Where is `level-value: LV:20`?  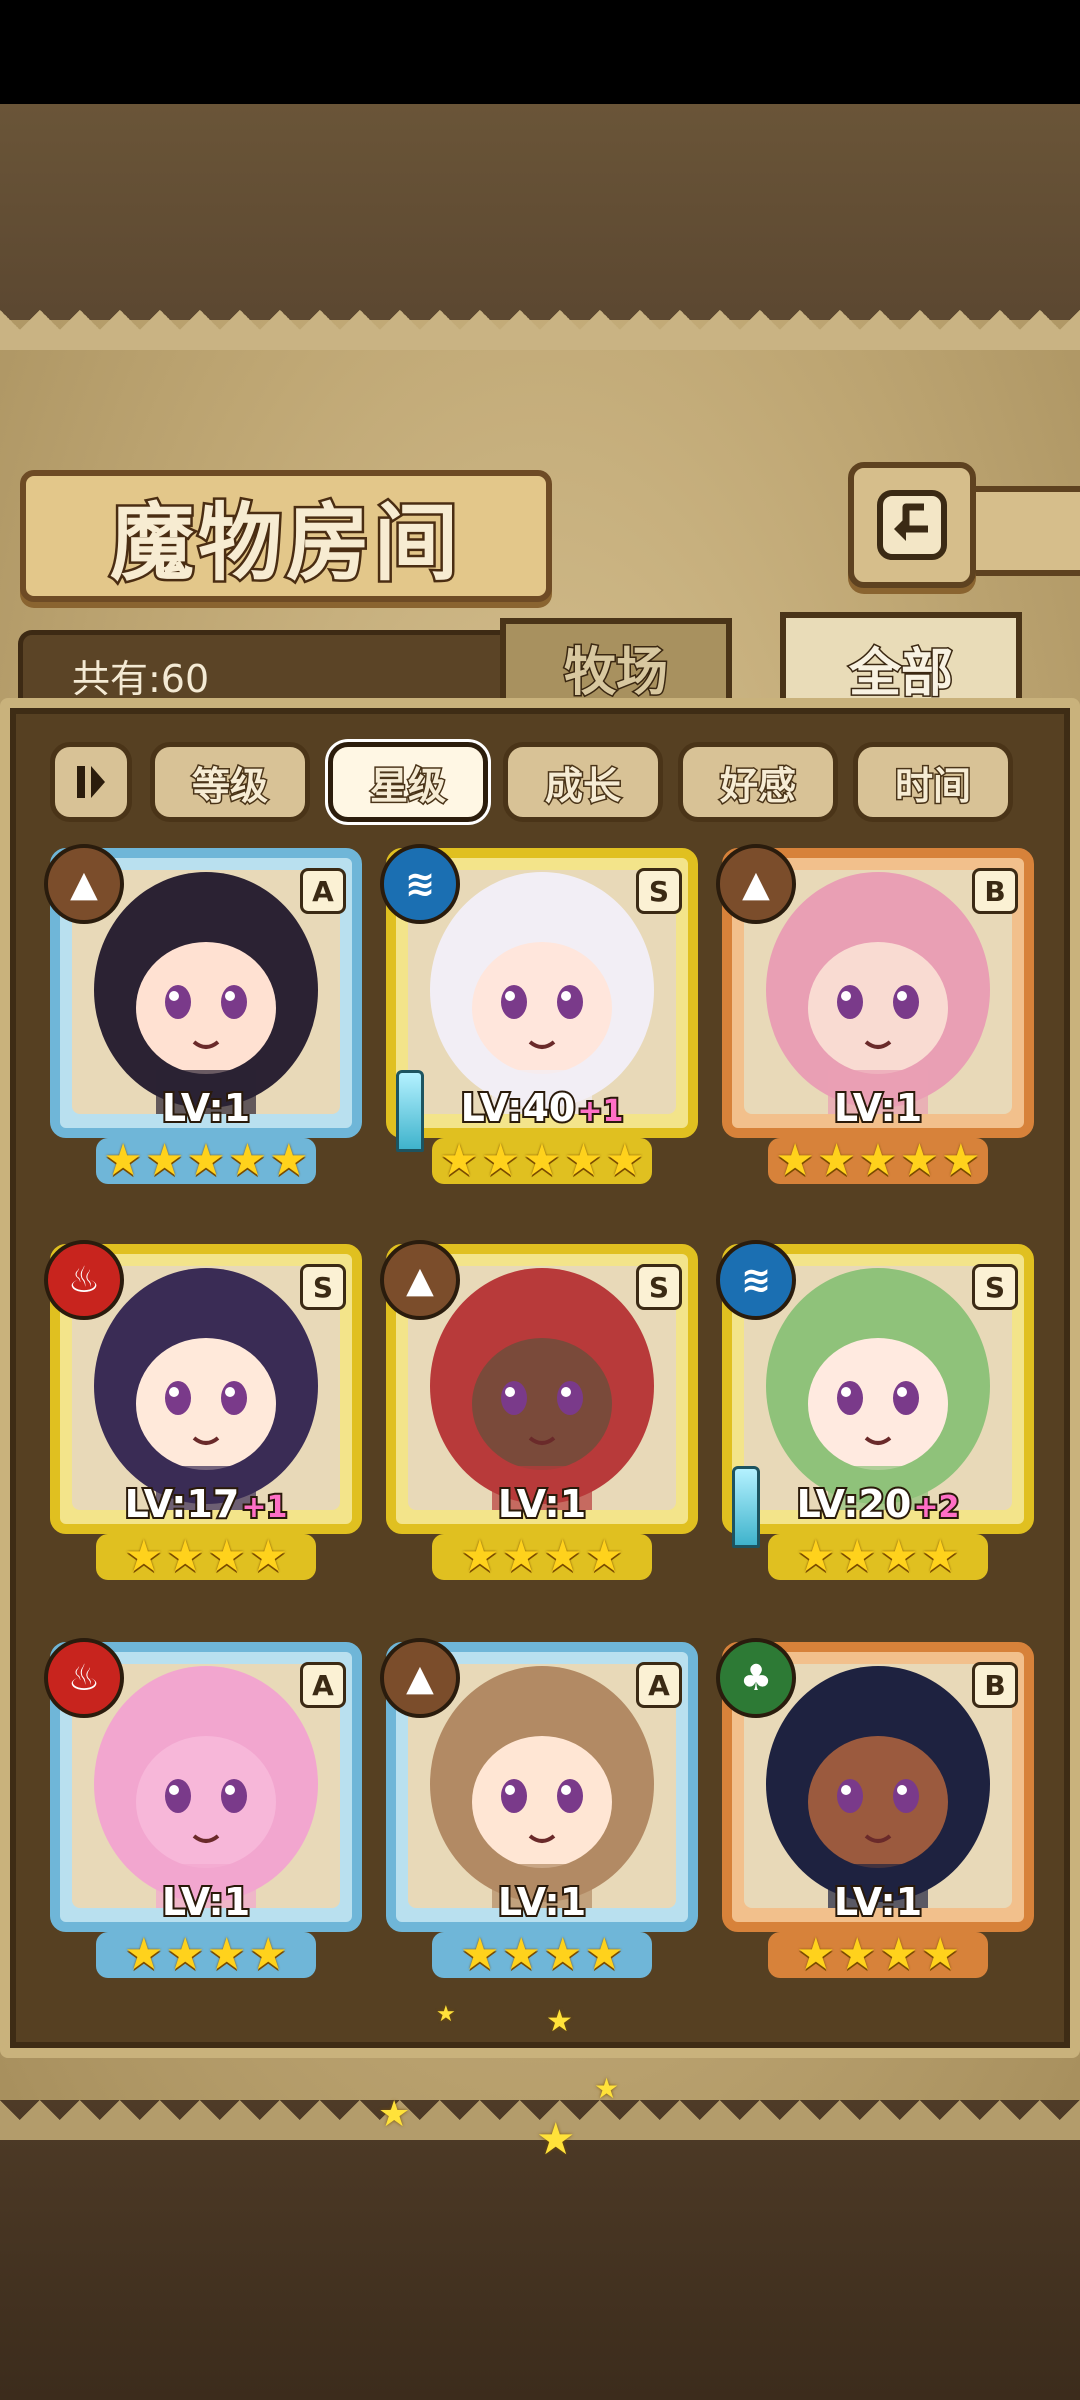 level-value: LV:20 is located at coordinates (854, 1504).